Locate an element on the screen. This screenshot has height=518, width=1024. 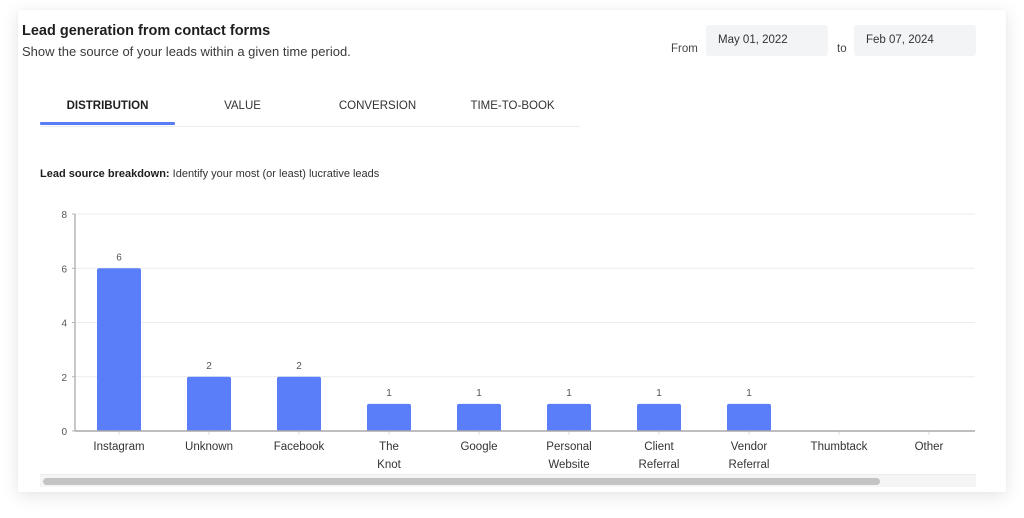
horizontal-scrollbar is located at coordinates (508, 480).